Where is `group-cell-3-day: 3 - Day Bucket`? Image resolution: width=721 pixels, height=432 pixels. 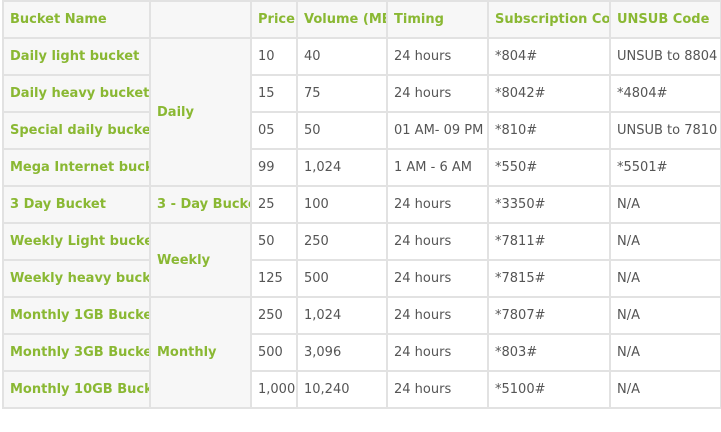 group-cell-3-day: 3 - Day Bucket is located at coordinates (200, 204).